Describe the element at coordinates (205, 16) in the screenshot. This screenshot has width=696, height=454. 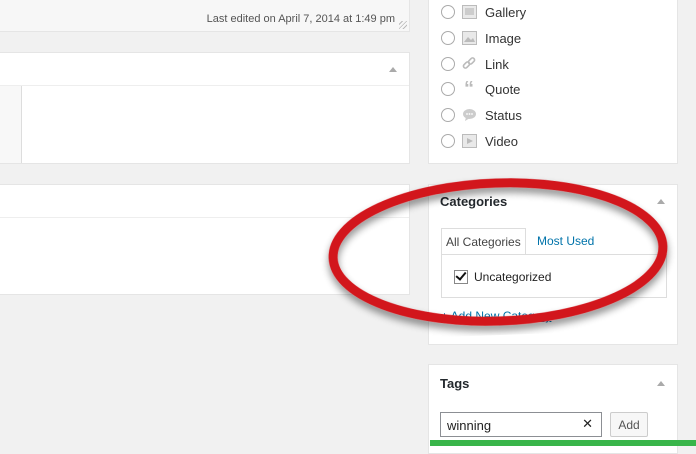
I see `editor-status-bar: Last edited on April 7, 2014 at 1:49 pm` at that location.